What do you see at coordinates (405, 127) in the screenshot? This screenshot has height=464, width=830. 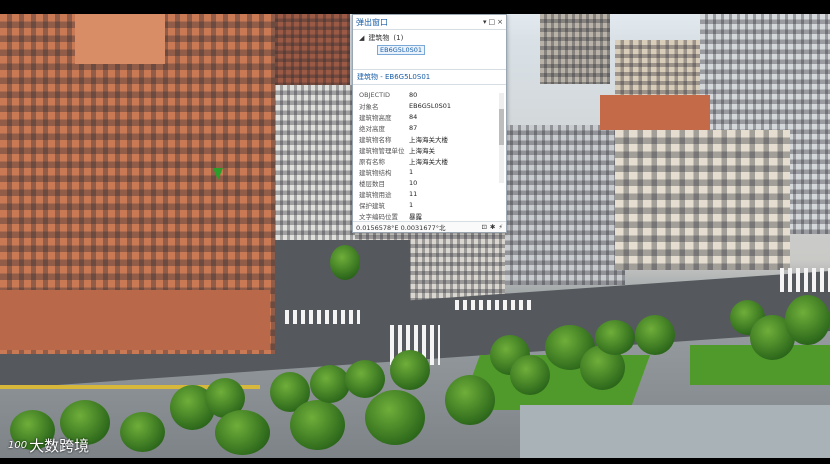 I see `attribute-row: 绝对高度 87` at bounding box center [405, 127].